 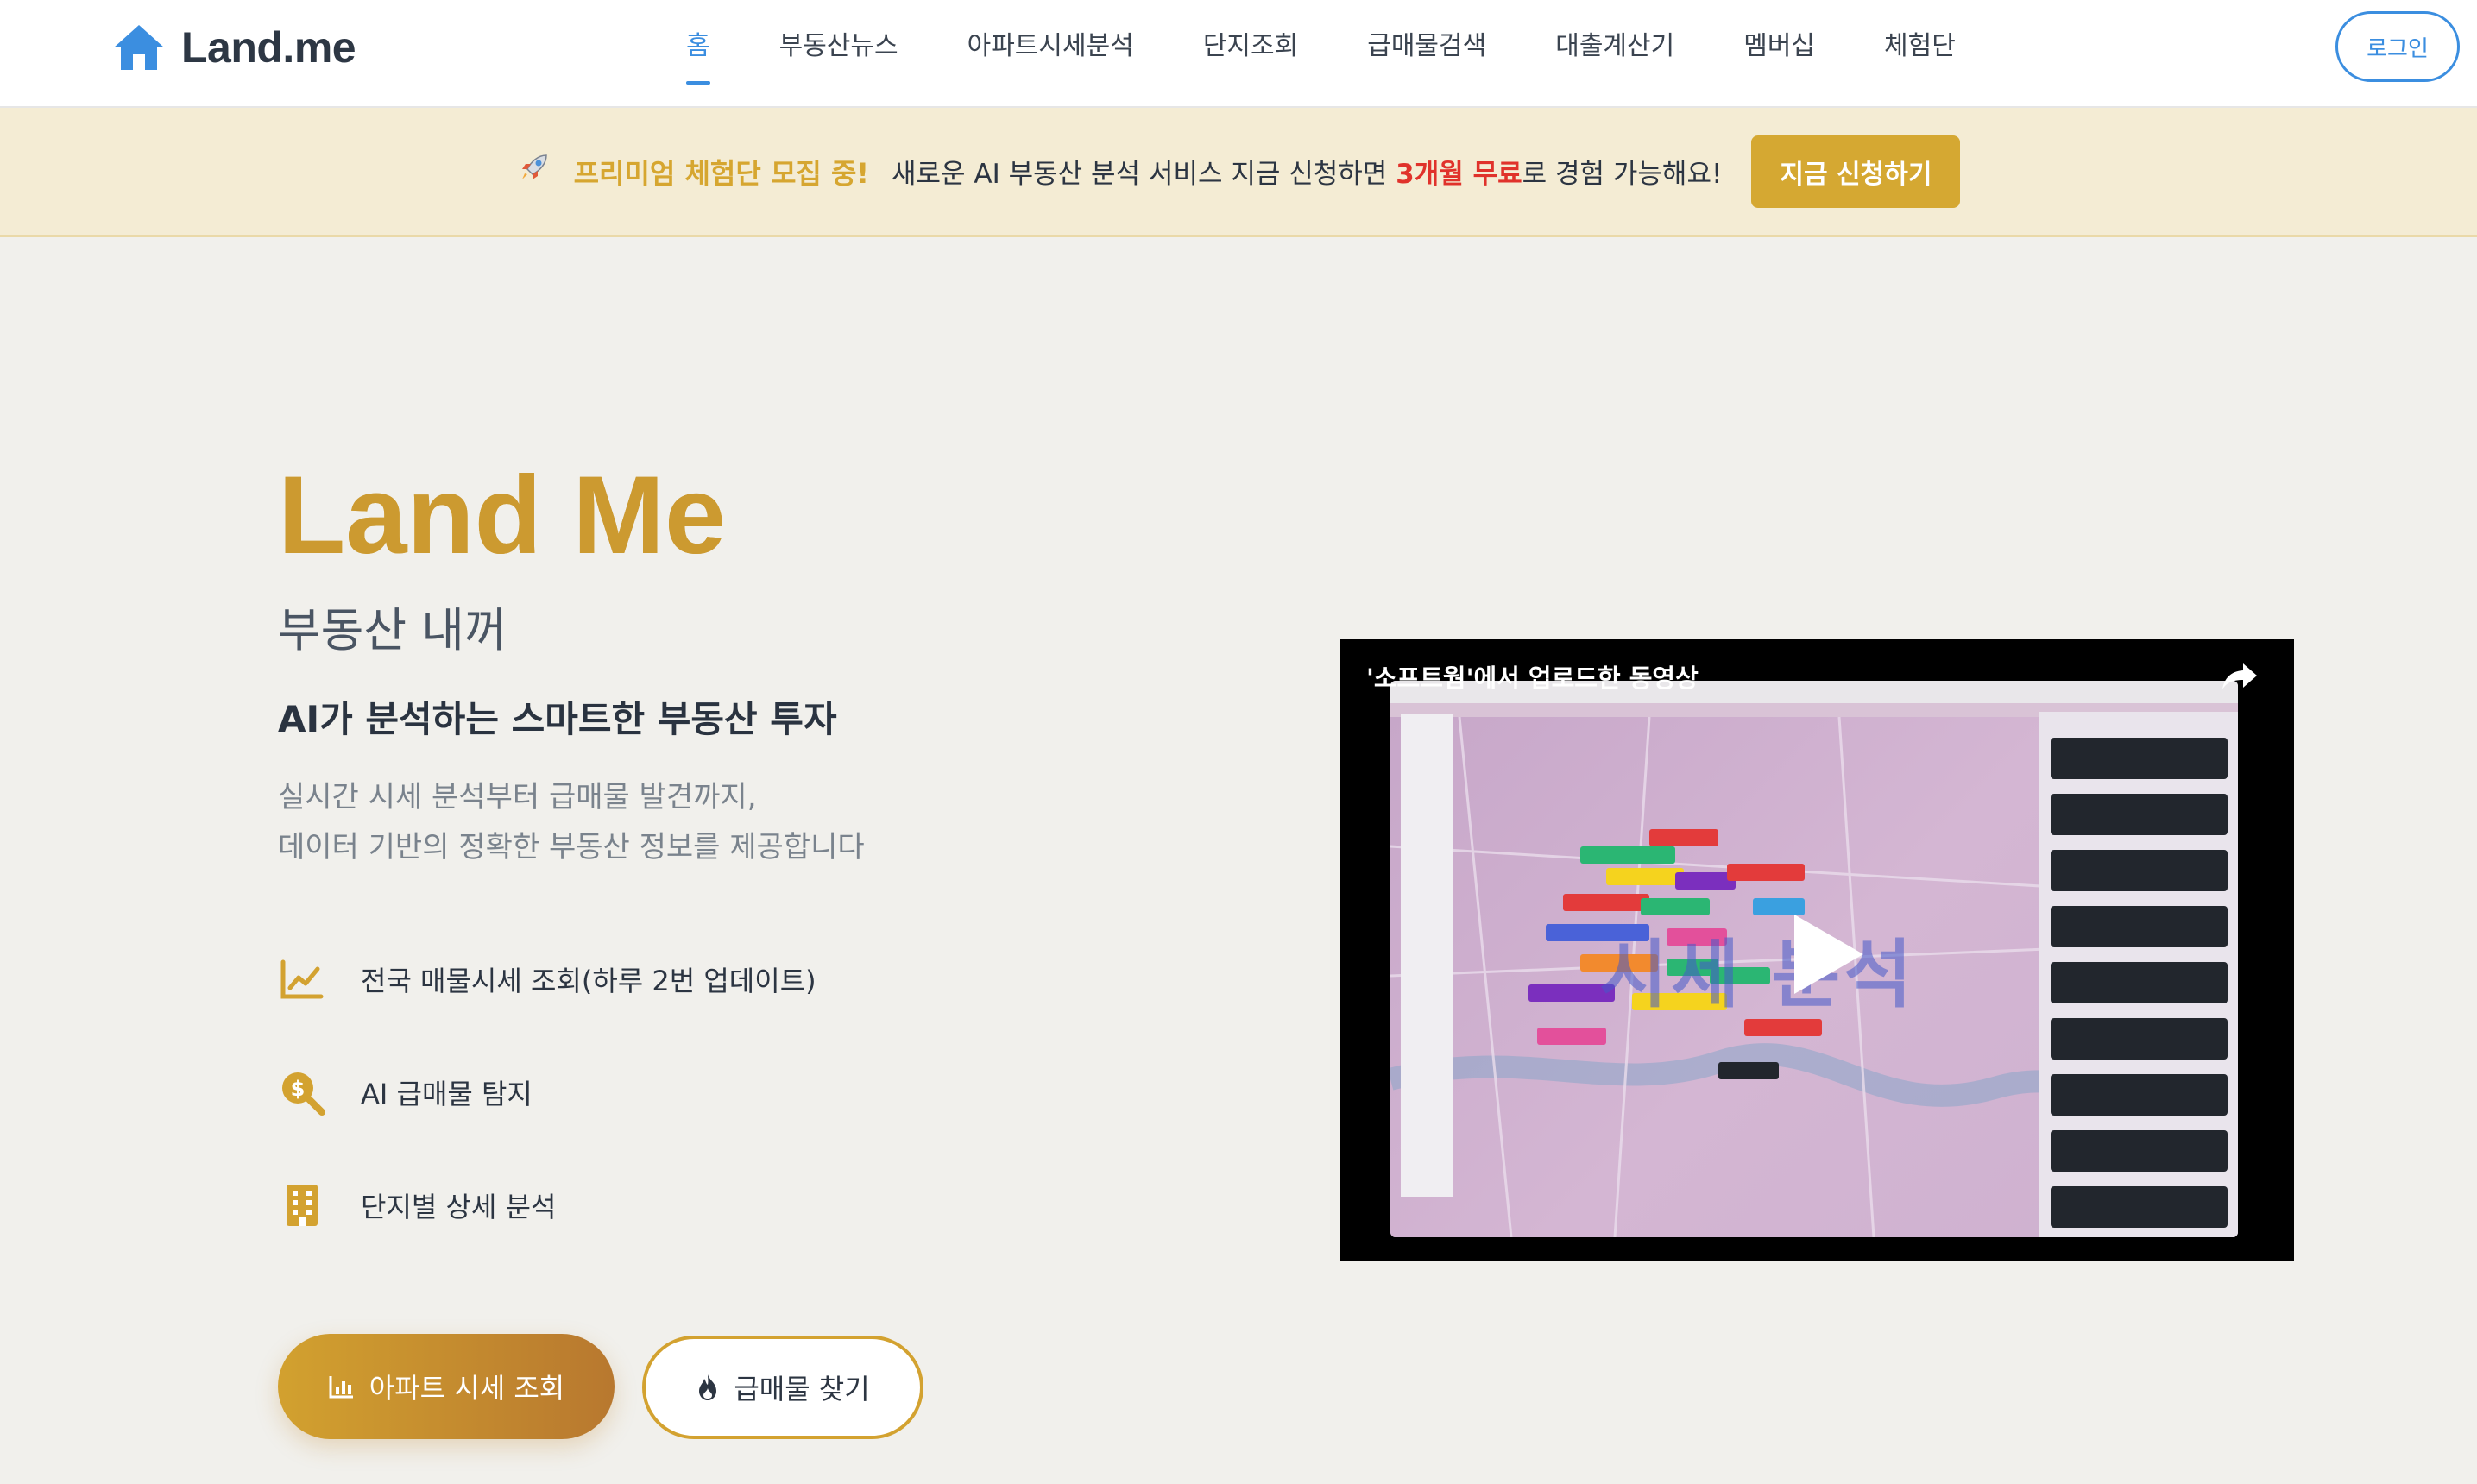 What do you see at coordinates (547, 979) in the screenshot?
I see `feature-item: 전국 매물시세 조회(하루 2번 업데이트)` at bounding box center [547, 979].